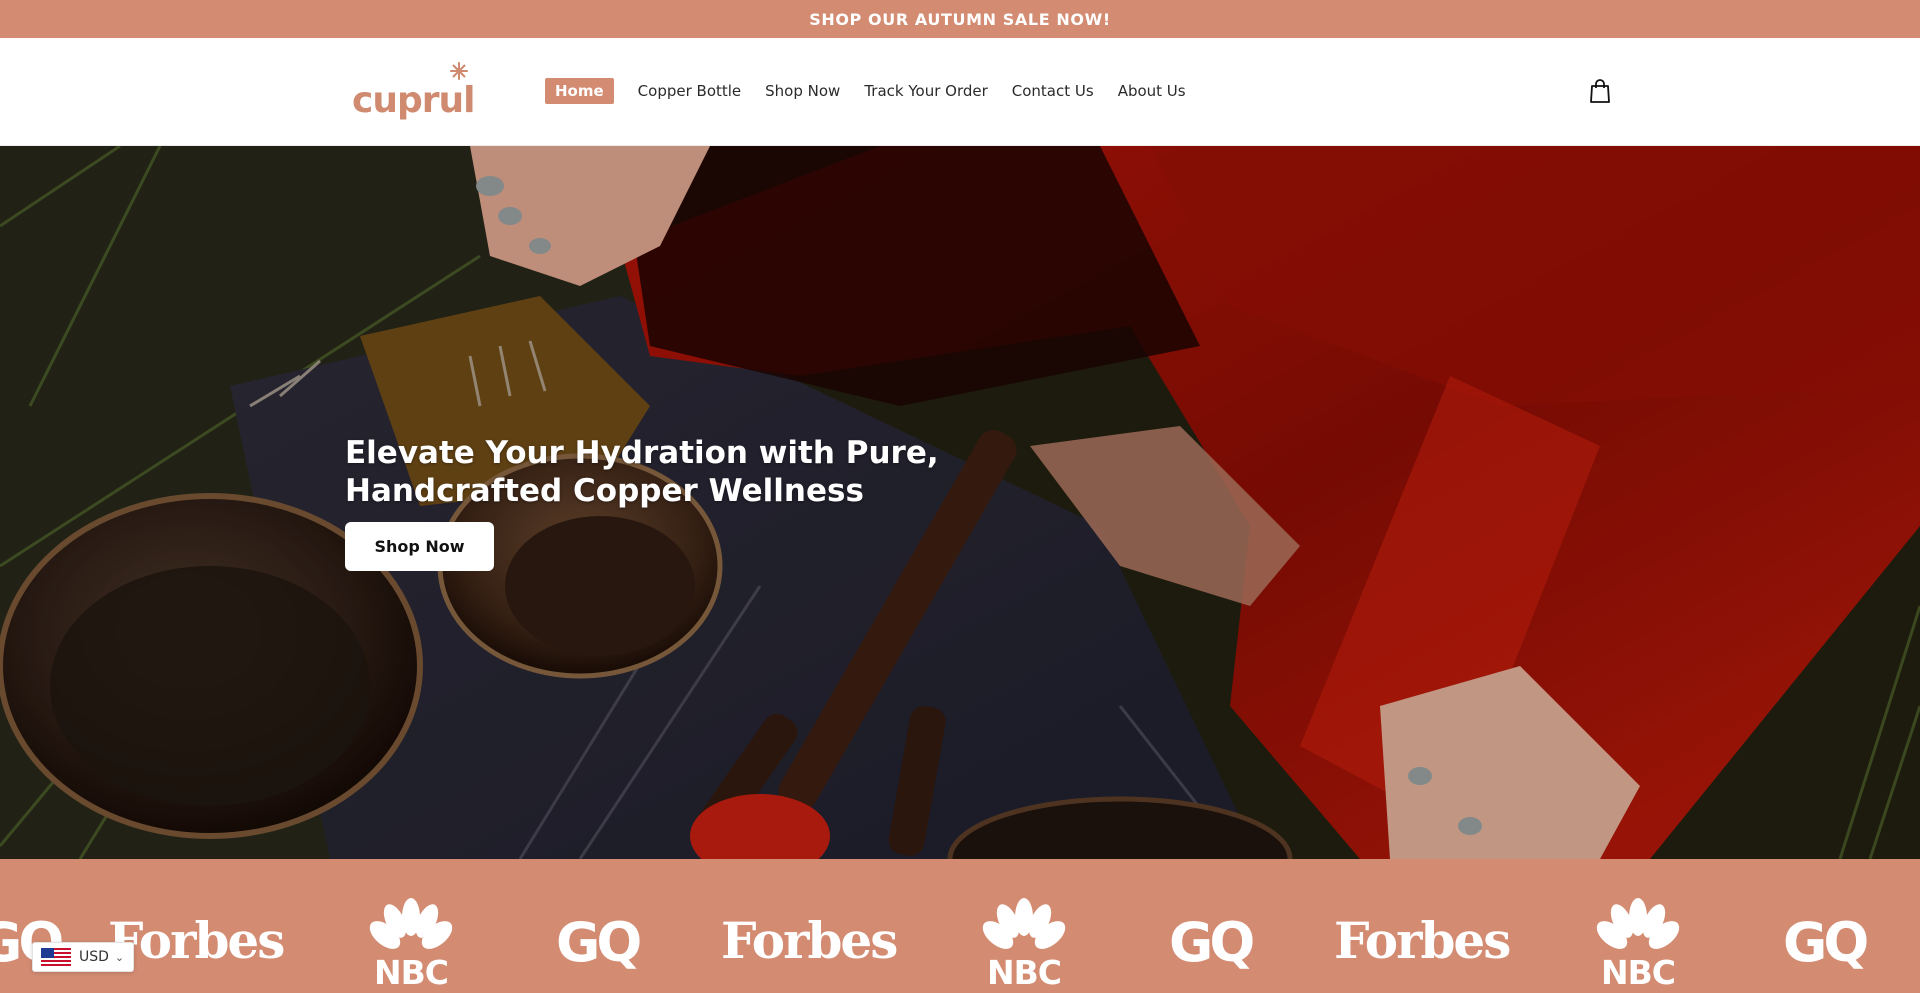 The image size is (1920, 993). I want to click on press-logos-strip: GQ Forbes NBC GQ Forbes NBC GQ F, so click(960, 926).